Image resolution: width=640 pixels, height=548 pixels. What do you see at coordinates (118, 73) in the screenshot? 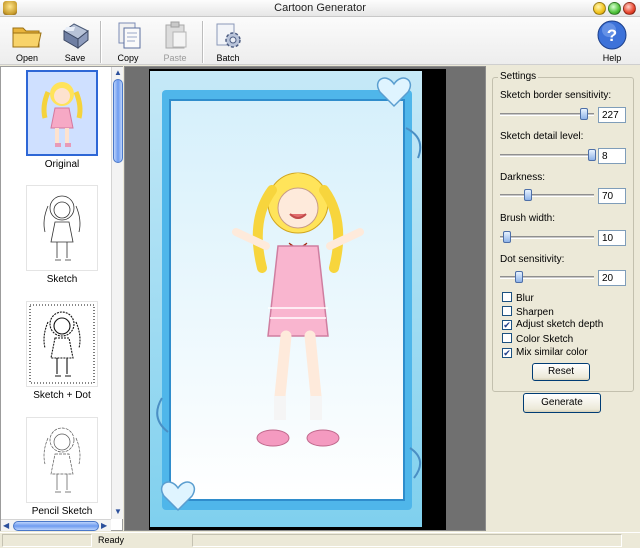
I see `scroll-up-arrow-icon: ▲` at bounding box center [118, 73].